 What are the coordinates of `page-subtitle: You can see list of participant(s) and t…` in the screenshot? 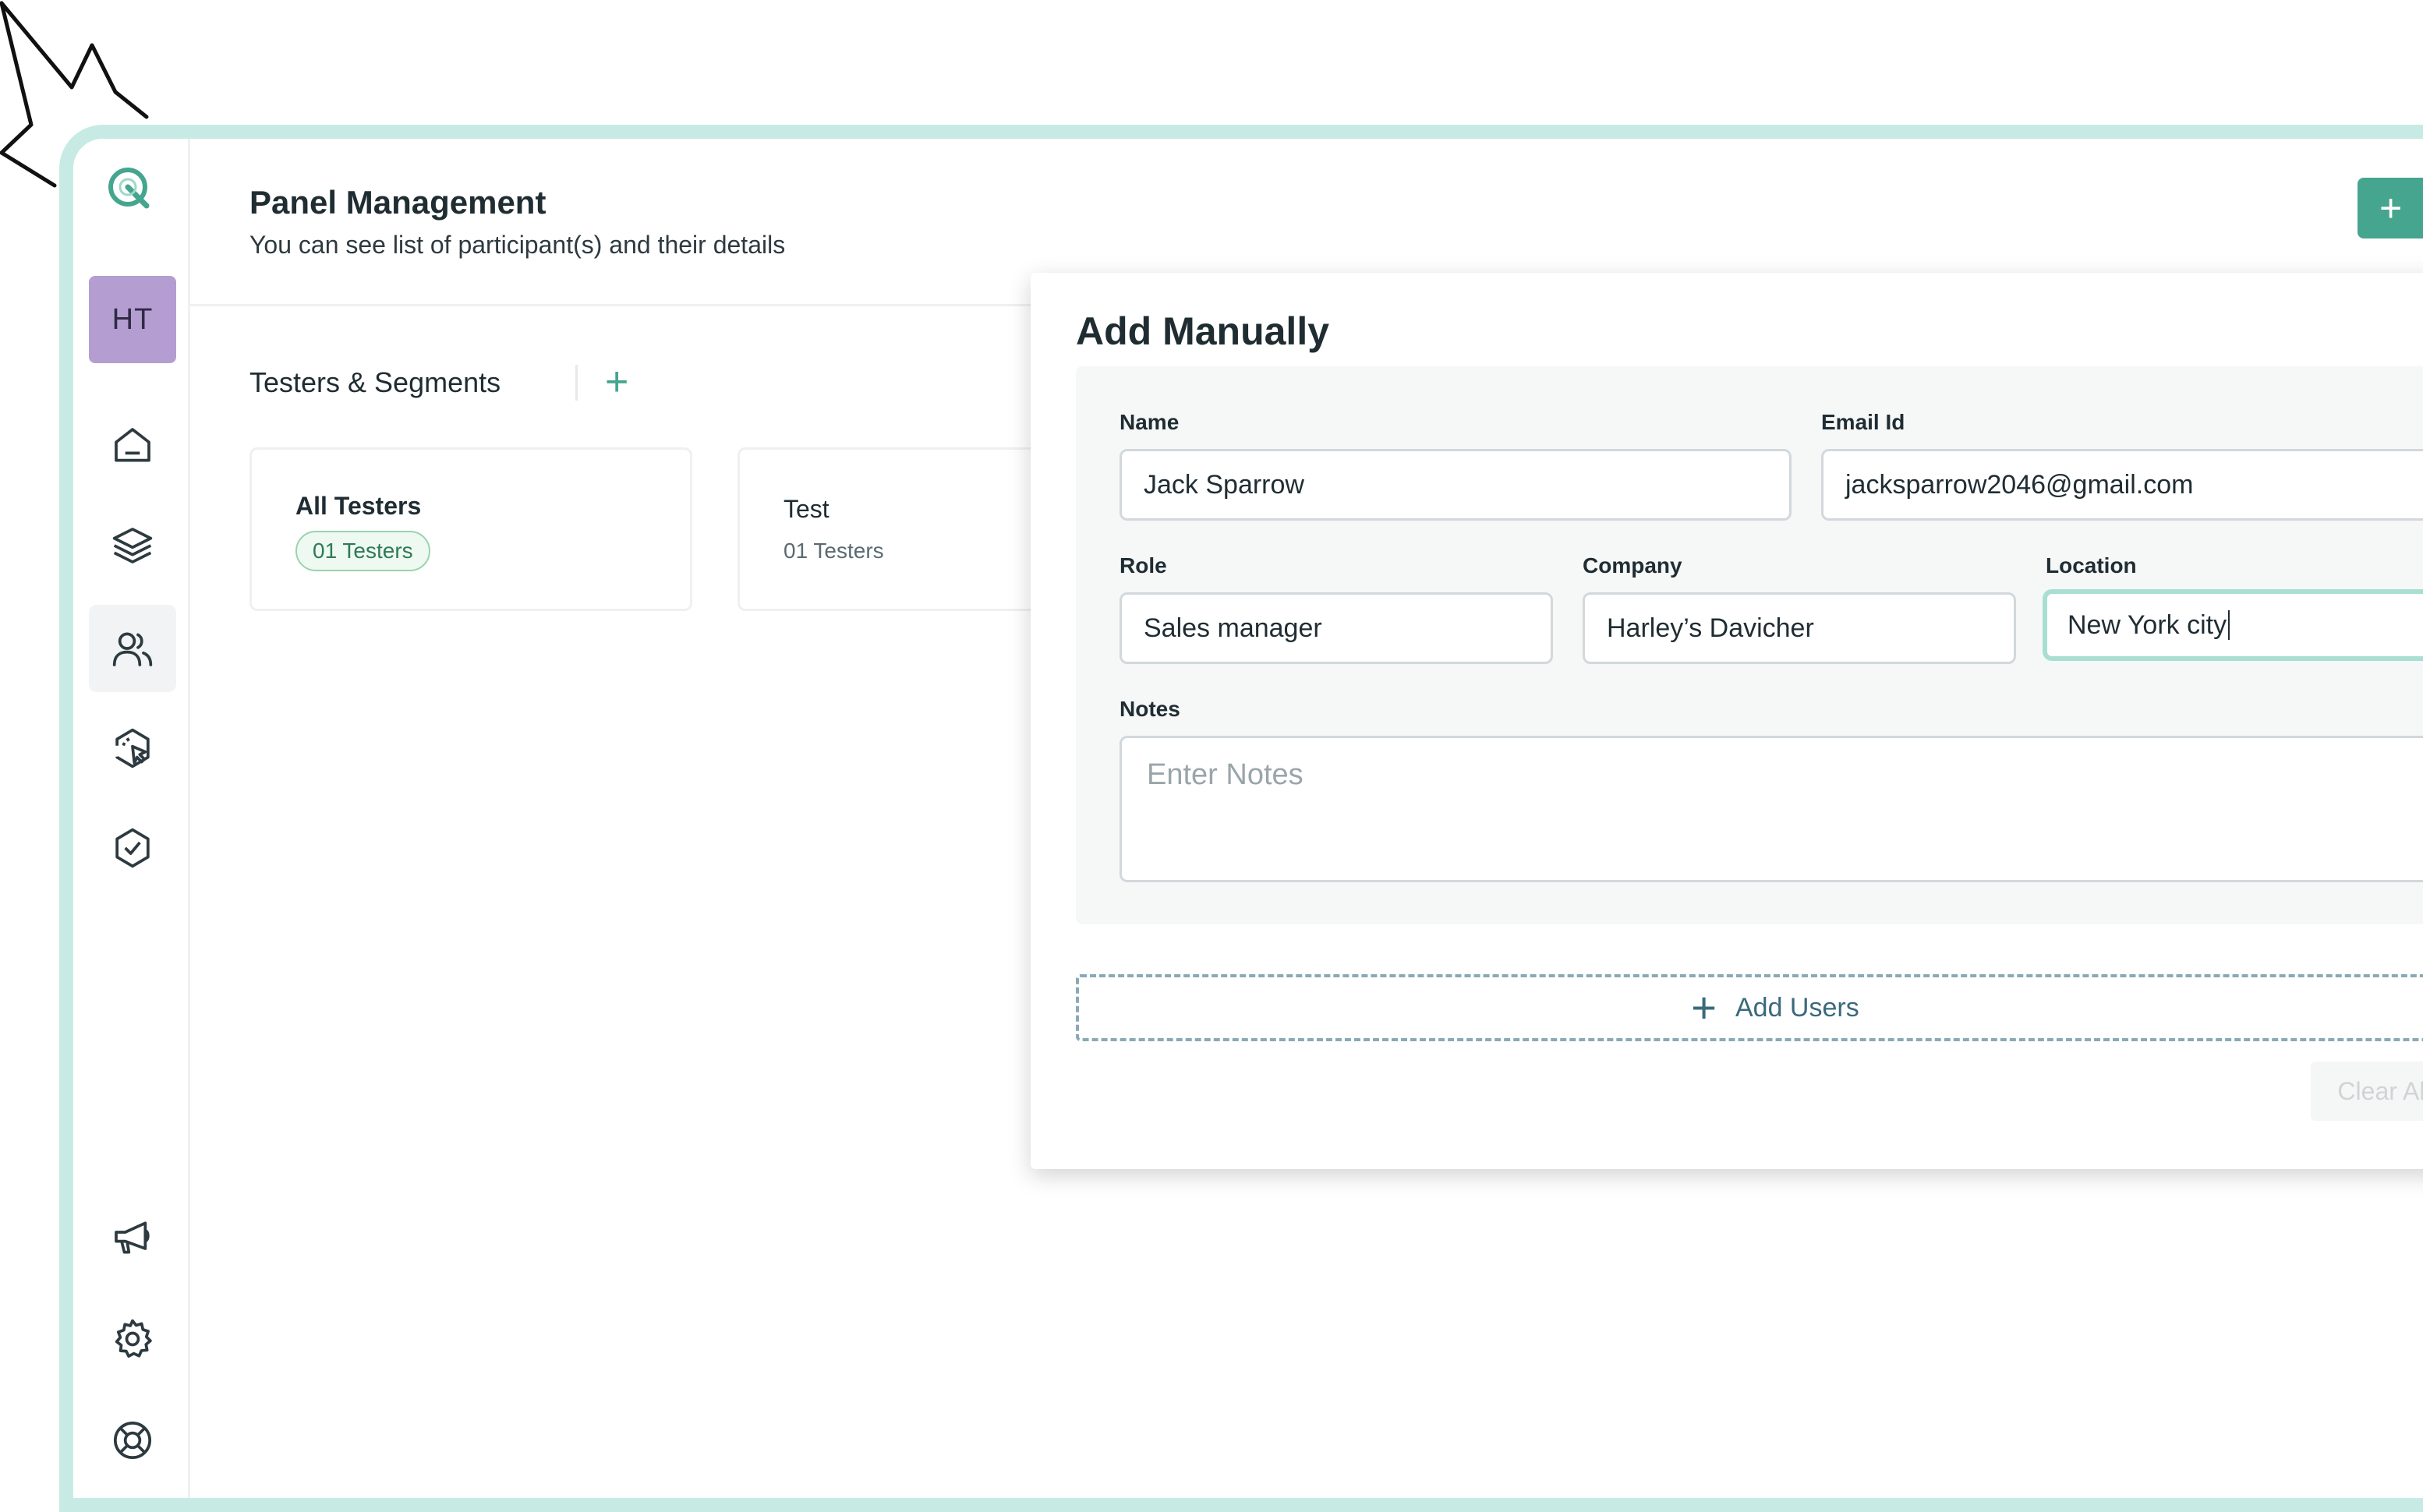 It's located at (518, 245).